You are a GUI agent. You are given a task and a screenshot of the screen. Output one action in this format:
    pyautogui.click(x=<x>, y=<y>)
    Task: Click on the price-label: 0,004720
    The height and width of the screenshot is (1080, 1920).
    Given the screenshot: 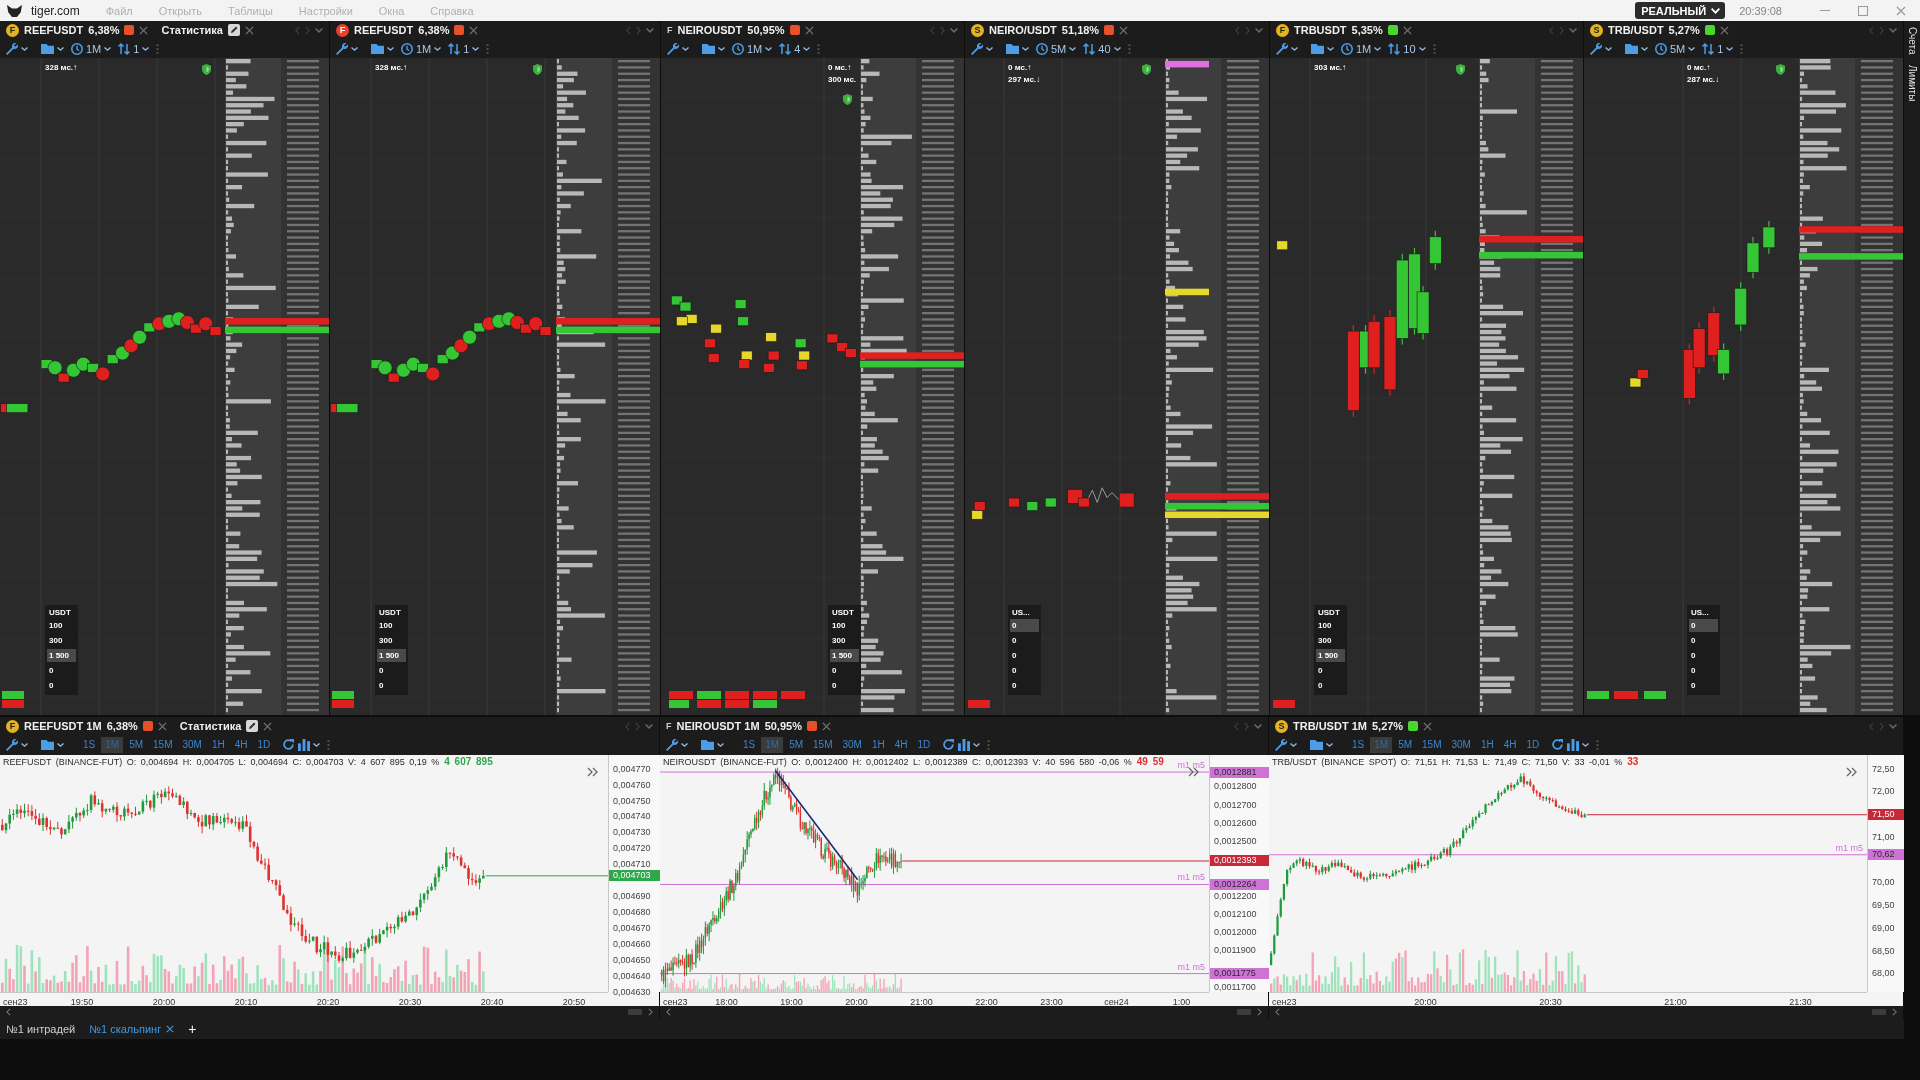 What is the action you would take?
    pyautogui.click(x=632, y=849)
    